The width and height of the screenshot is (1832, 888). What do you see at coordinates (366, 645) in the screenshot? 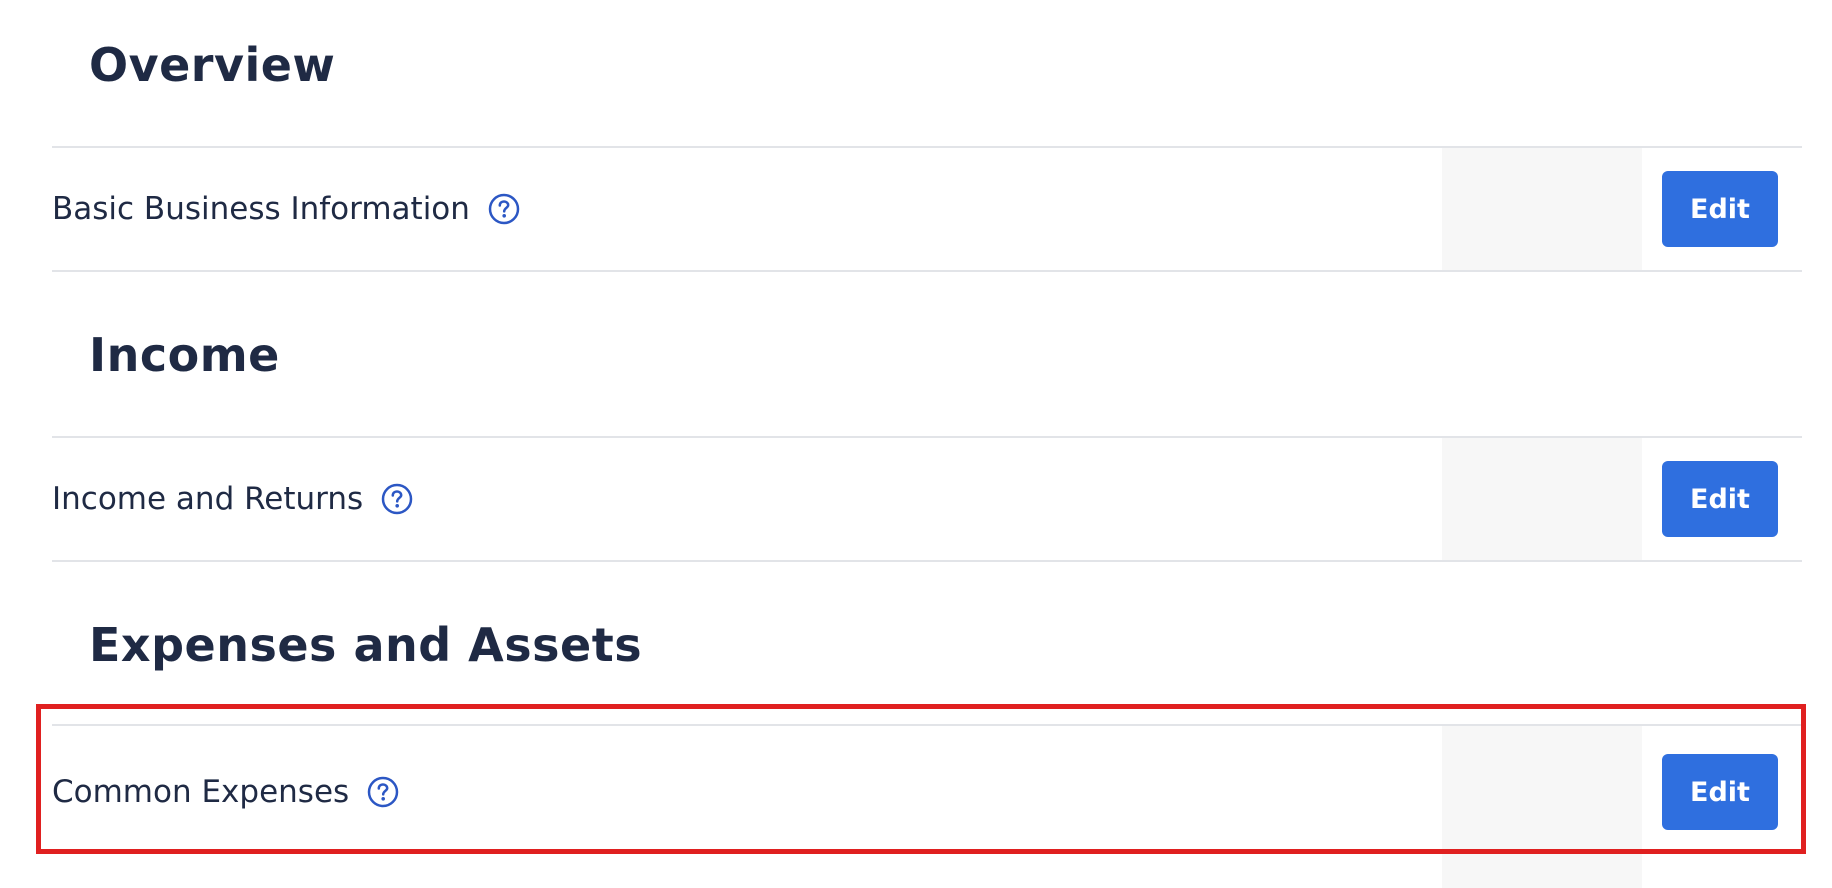
I see `section-title-expenses-and-assets: Expenses and Assets` at bounding box center [366, 645].